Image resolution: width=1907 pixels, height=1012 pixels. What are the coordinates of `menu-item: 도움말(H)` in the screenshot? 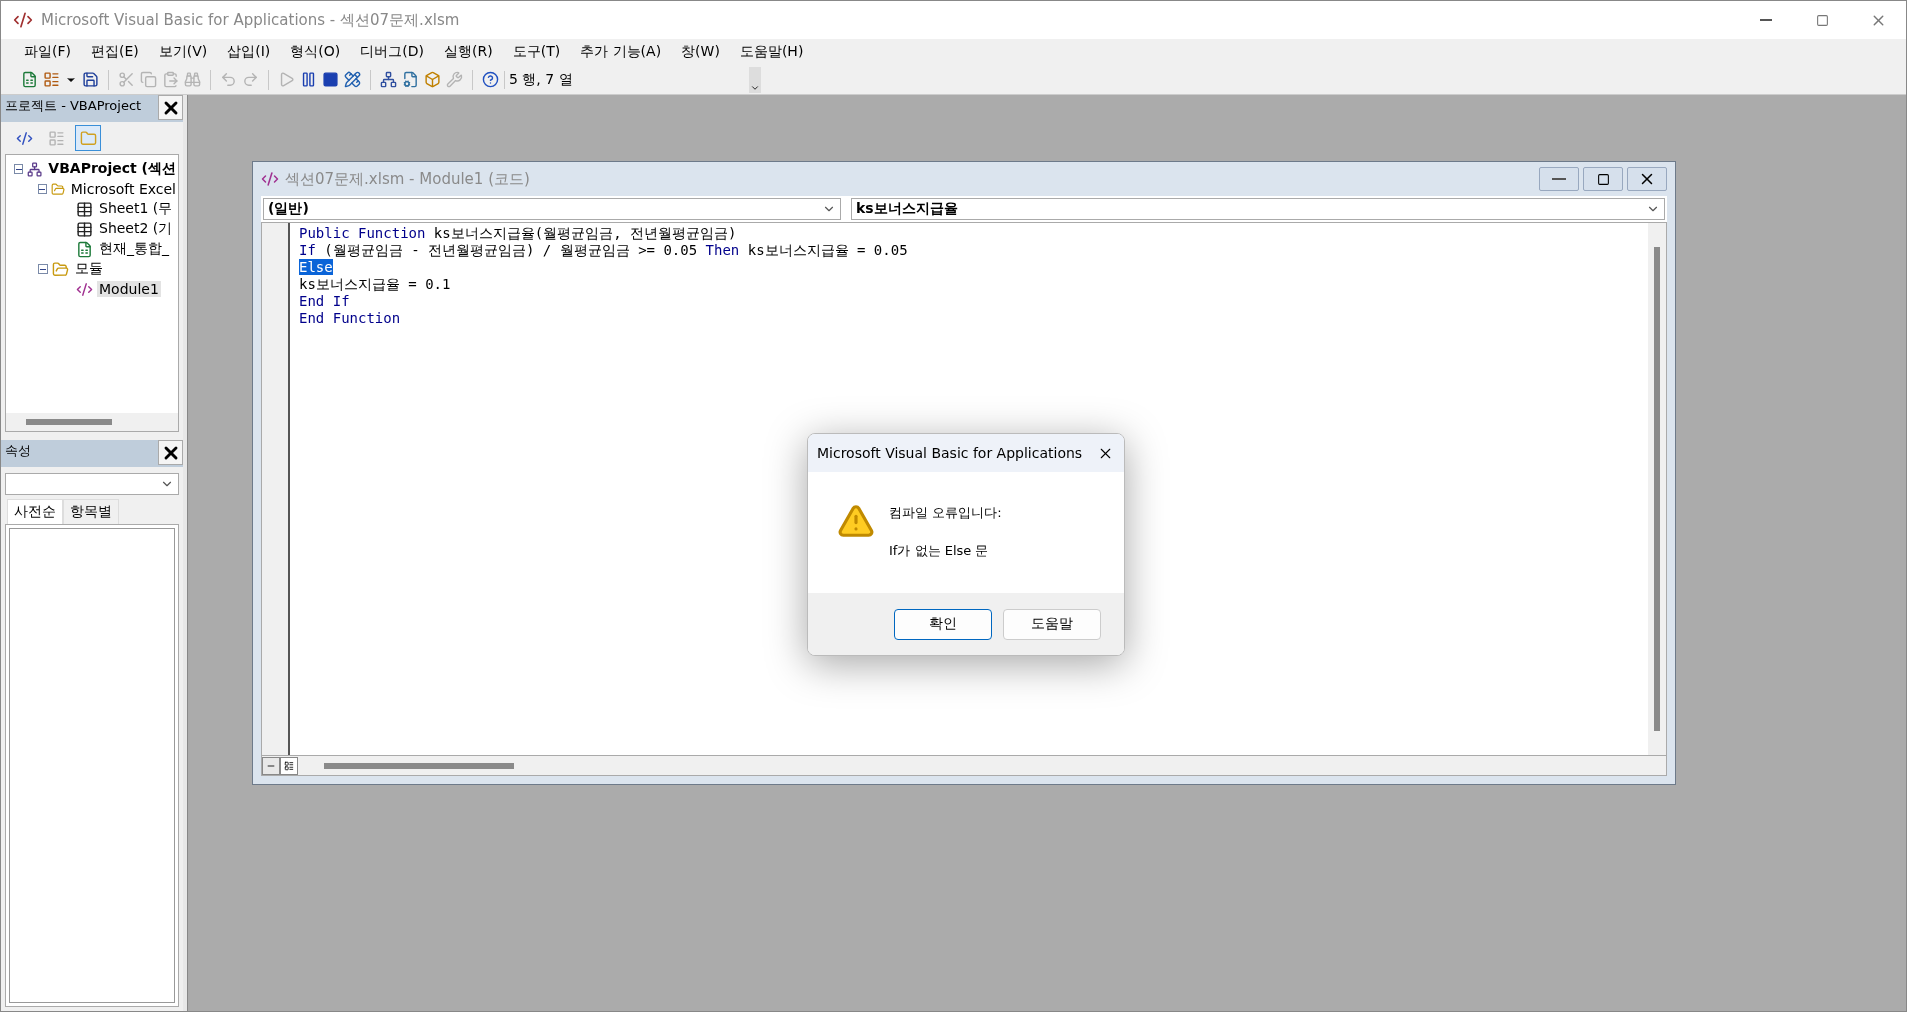 It's located at (771, 52).